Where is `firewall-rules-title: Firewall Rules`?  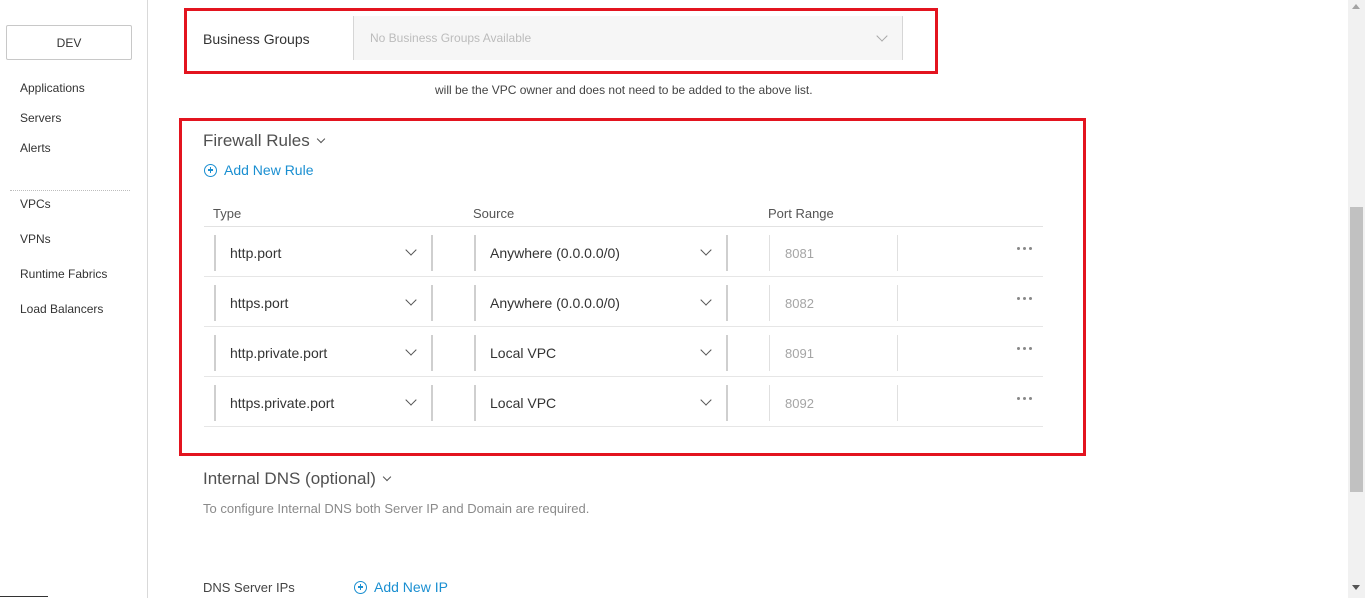 firewall-rules-title: Firewall Rules is located at coordinates (264, 141).